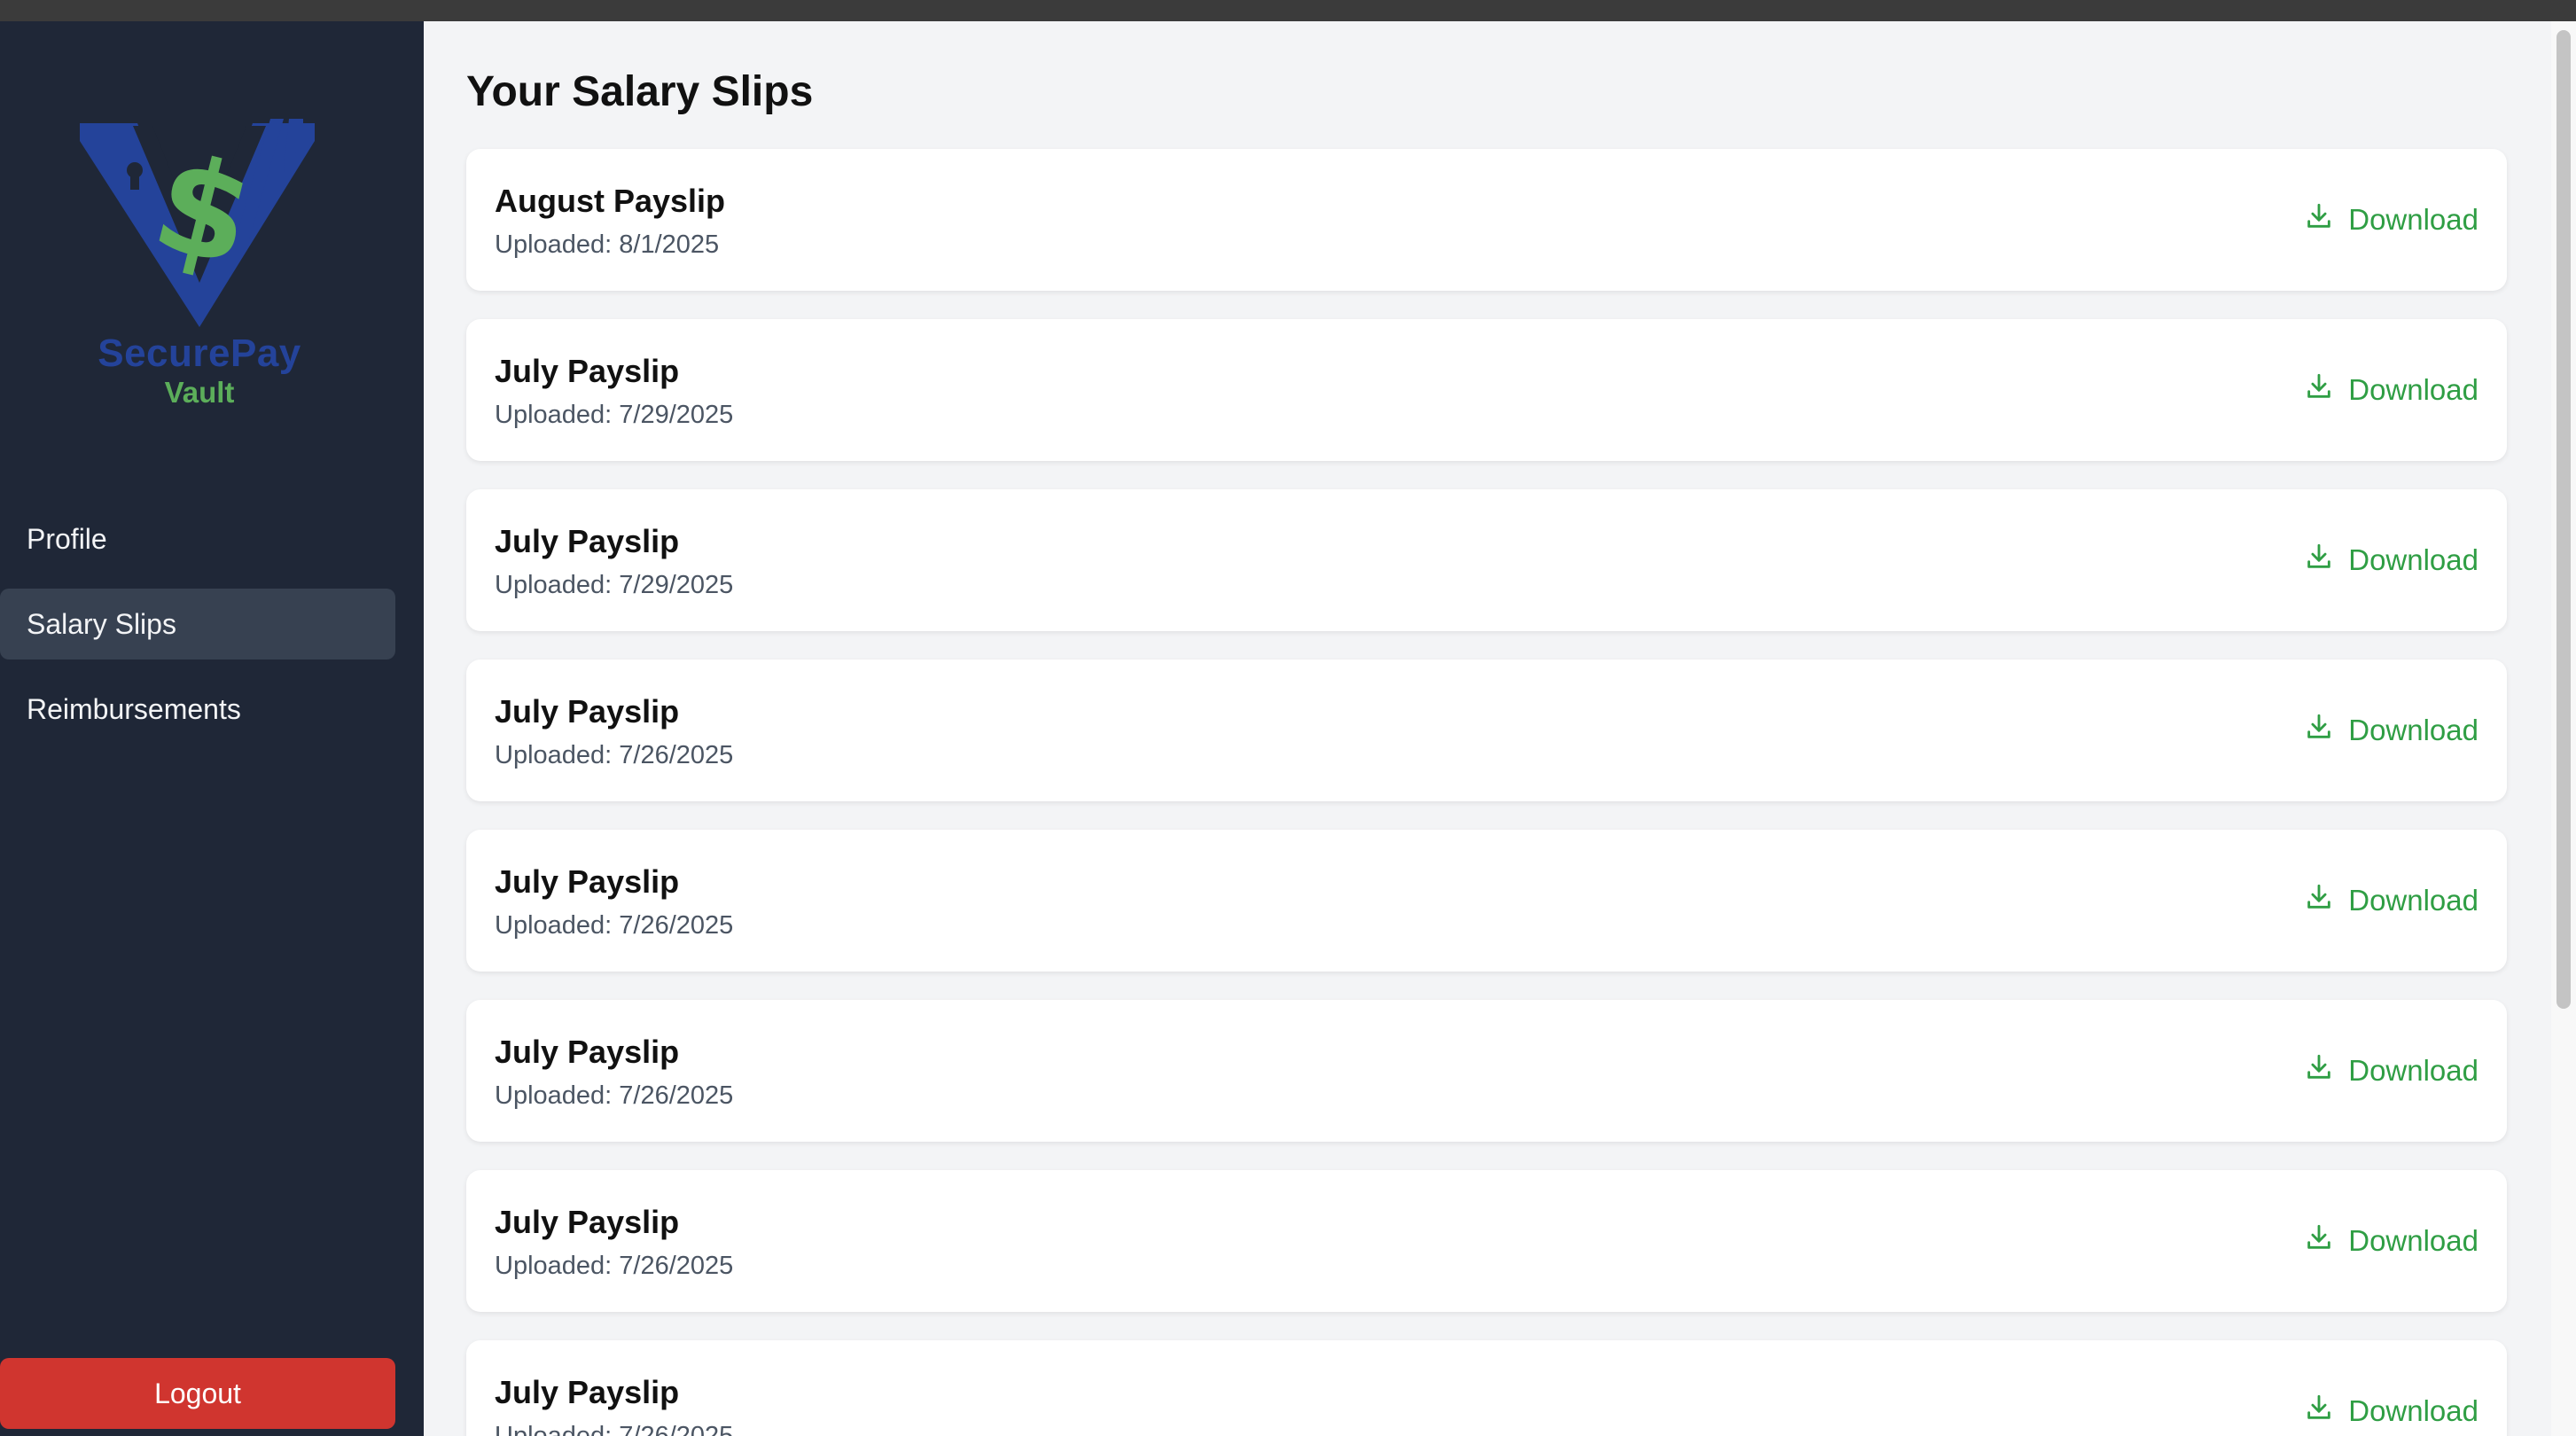 Image resolution: width=2576 pixels, height=1436 pixels. Describe the element at coordinates (1486, 220) in the screenshot. I see `slip-card: August Payslip Uploaded: 8/1/2025 Download` at that location.